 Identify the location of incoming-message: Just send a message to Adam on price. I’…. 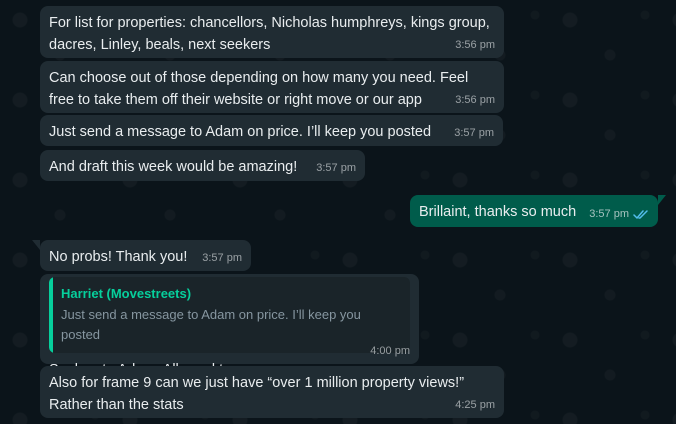
(271, 130).